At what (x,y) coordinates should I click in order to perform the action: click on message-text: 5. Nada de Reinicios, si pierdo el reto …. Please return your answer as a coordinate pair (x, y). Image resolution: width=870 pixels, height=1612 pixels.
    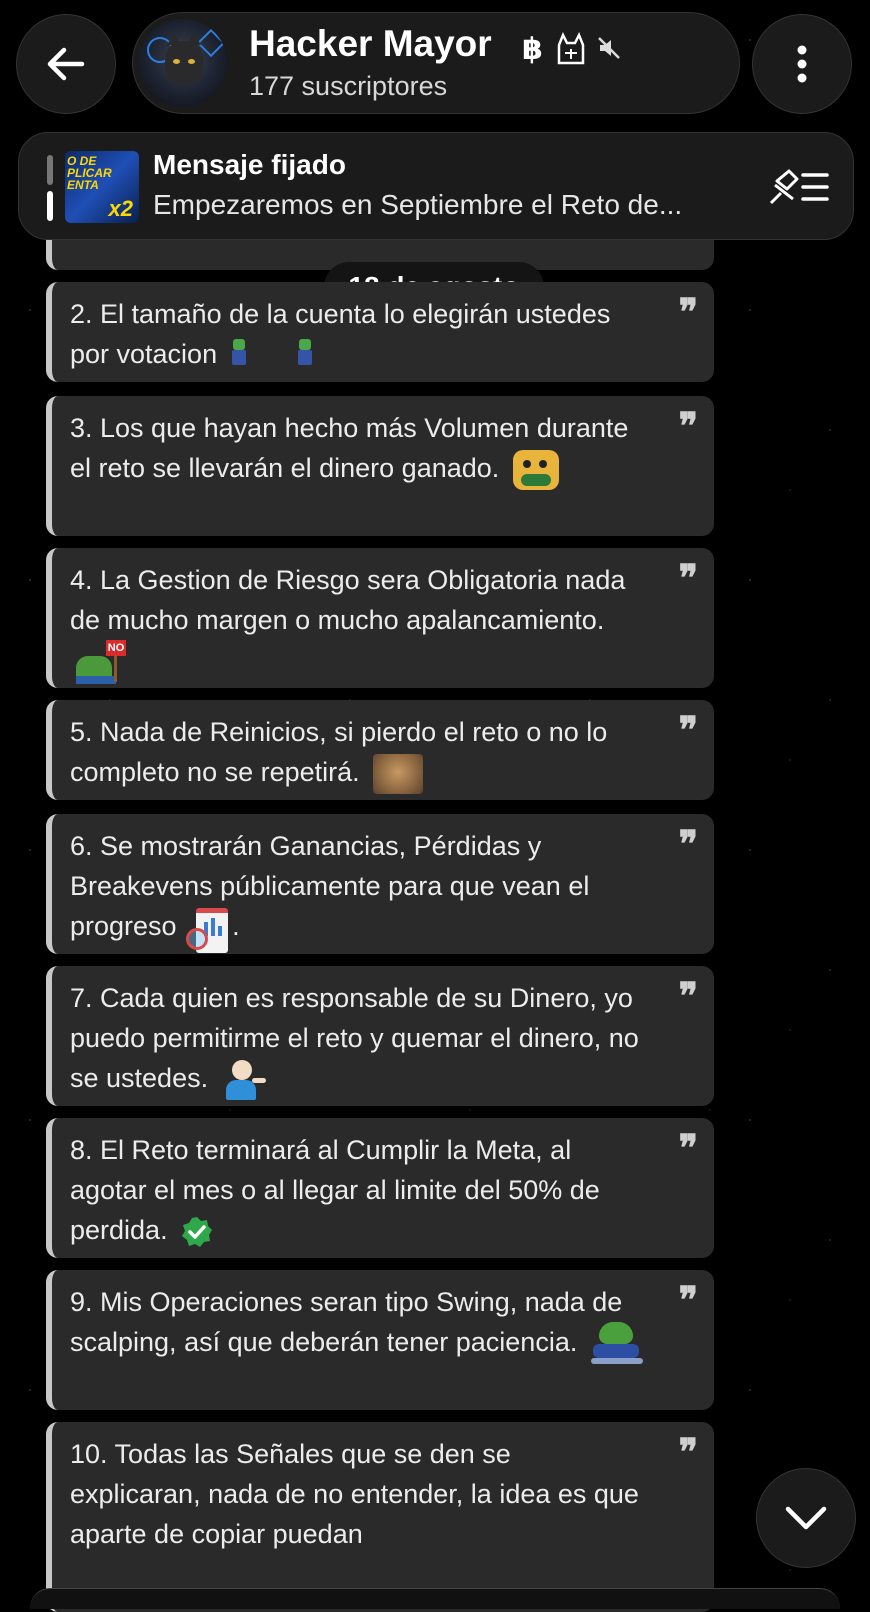
    Looking at the image, I should click on (339, 752).